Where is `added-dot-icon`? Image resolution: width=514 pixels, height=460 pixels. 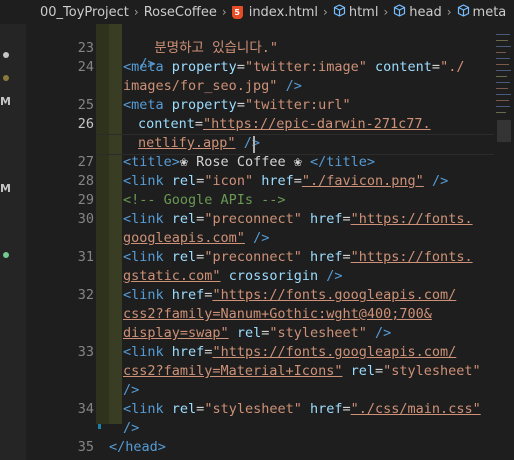
added-dot-icon is located at coordinates (6, 255).